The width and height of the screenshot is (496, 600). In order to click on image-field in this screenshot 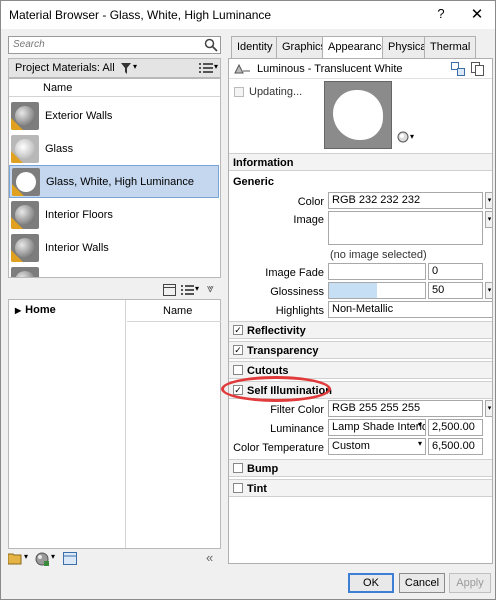, I will do `click(405, 228)`.